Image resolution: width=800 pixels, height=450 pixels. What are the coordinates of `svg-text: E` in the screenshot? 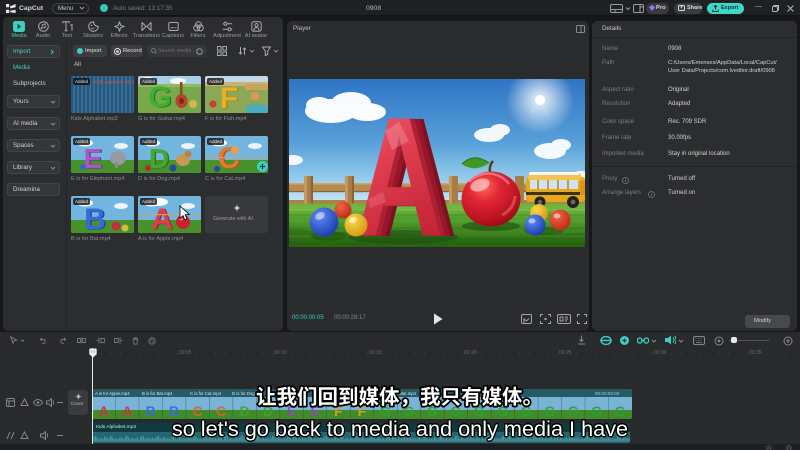 It's located at (93, 158).